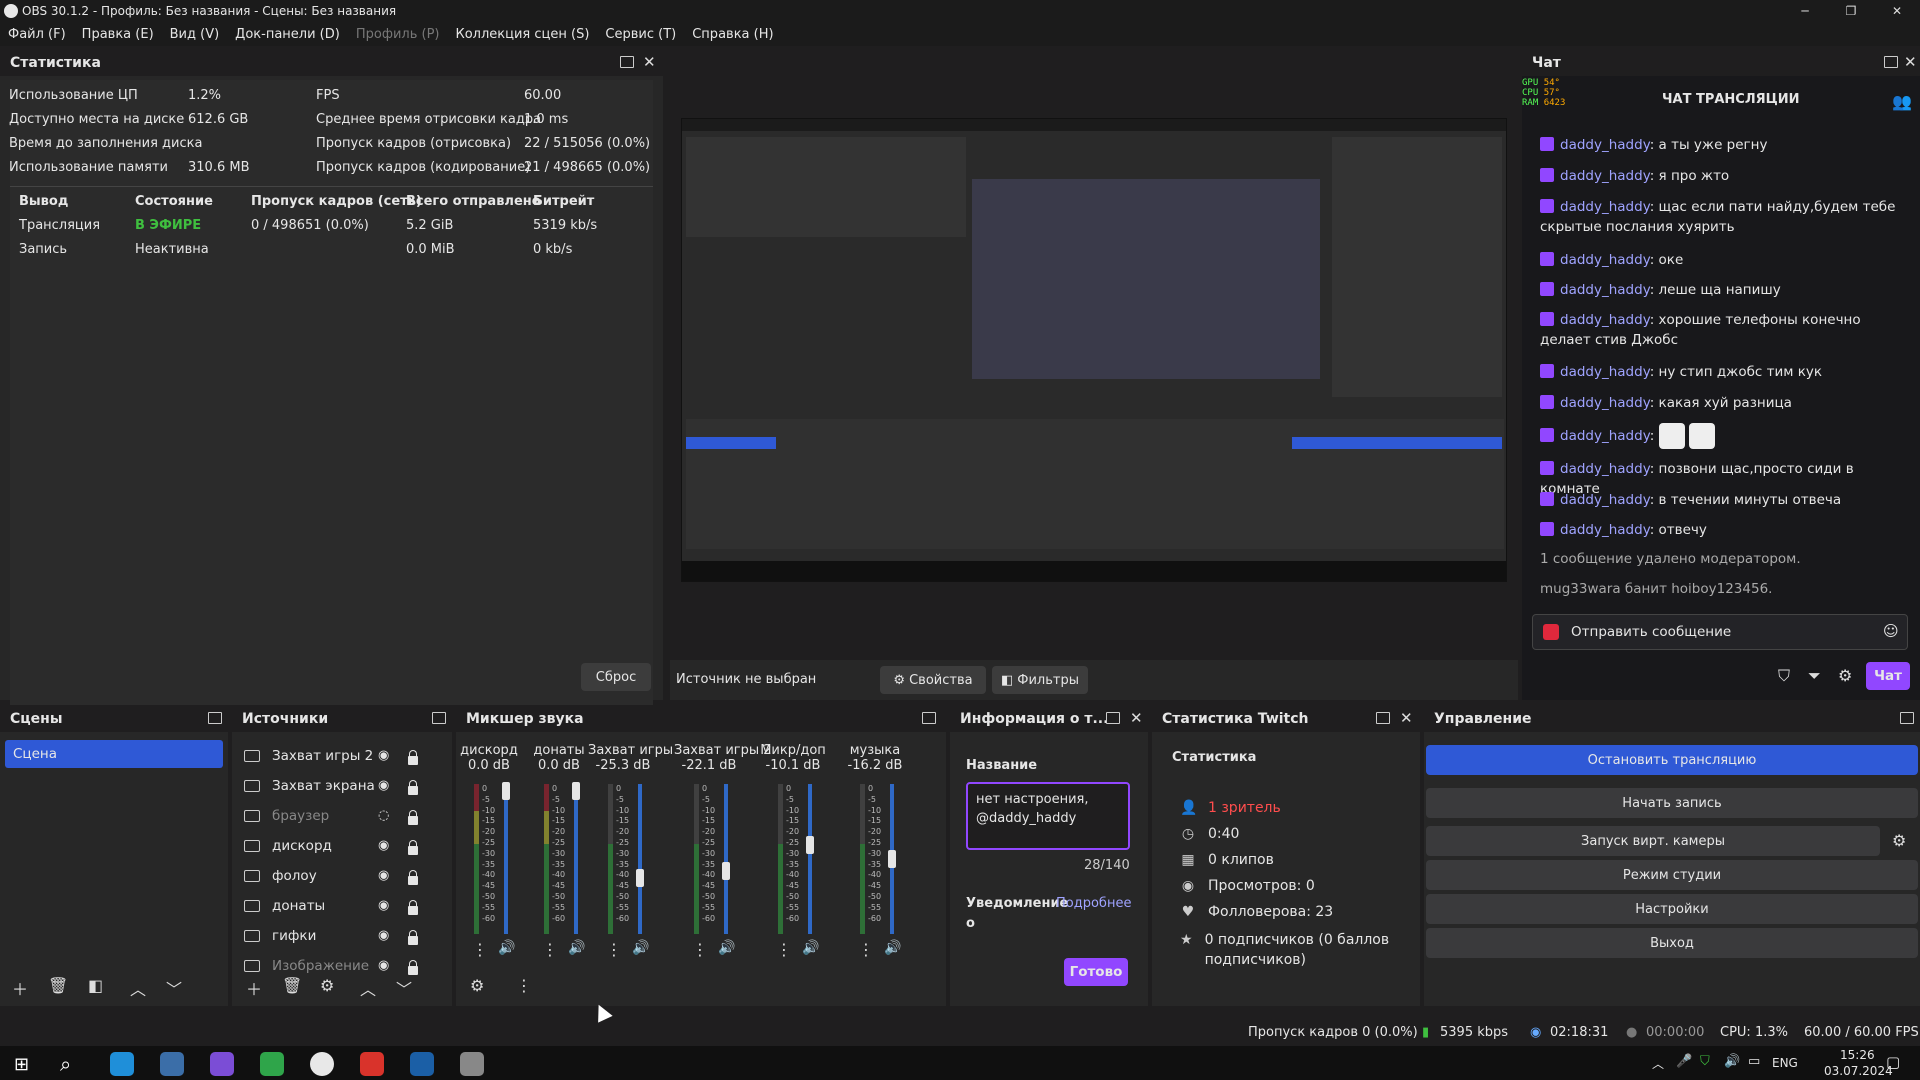 This screenshot has height=1080, width=1920. What do you see at coordinates (1897, 11) in the screenshot?
I see `close-button: ✕` at bounding box center [1897, 11].